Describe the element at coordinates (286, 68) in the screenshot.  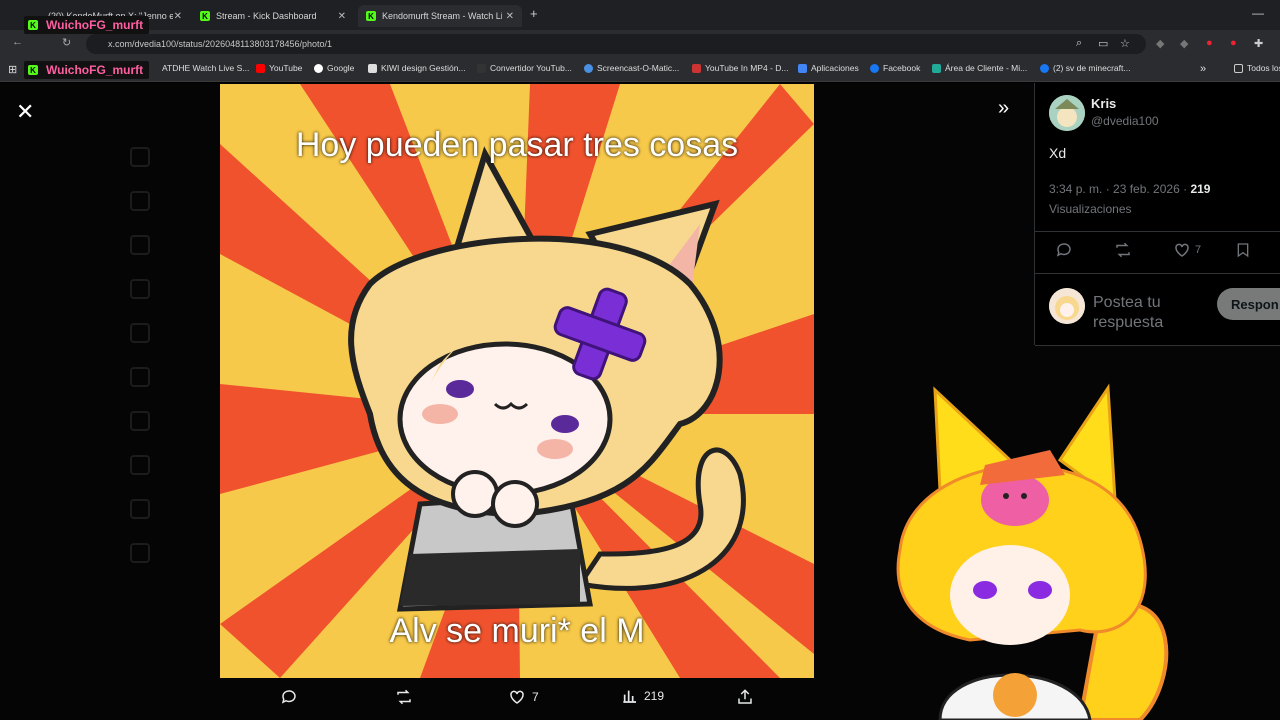
I see `bookmark-label: YouTube` at that location.